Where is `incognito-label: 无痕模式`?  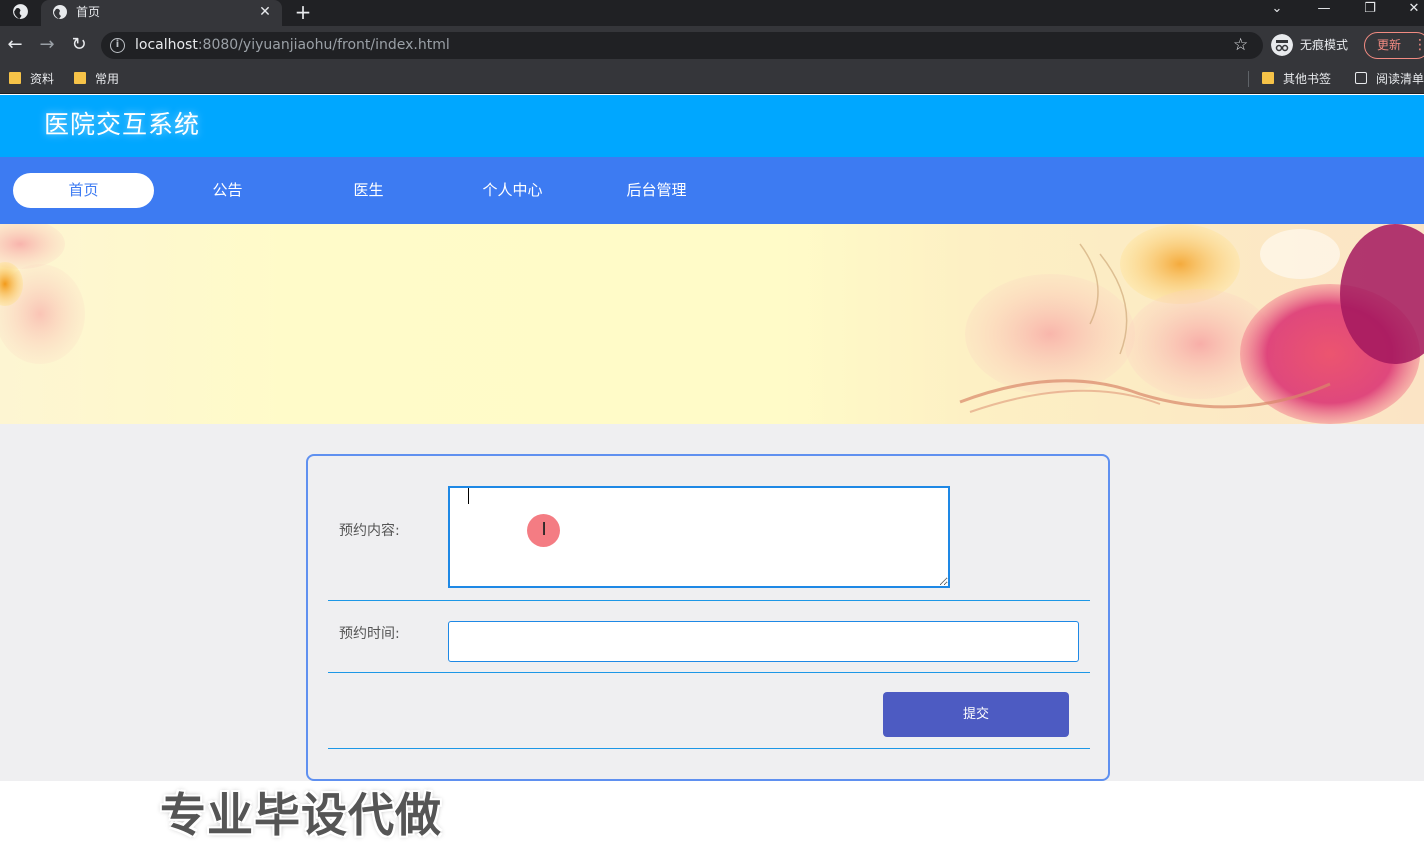
incognito-label: 无痕模式 is located at coordinates (1324, 45).